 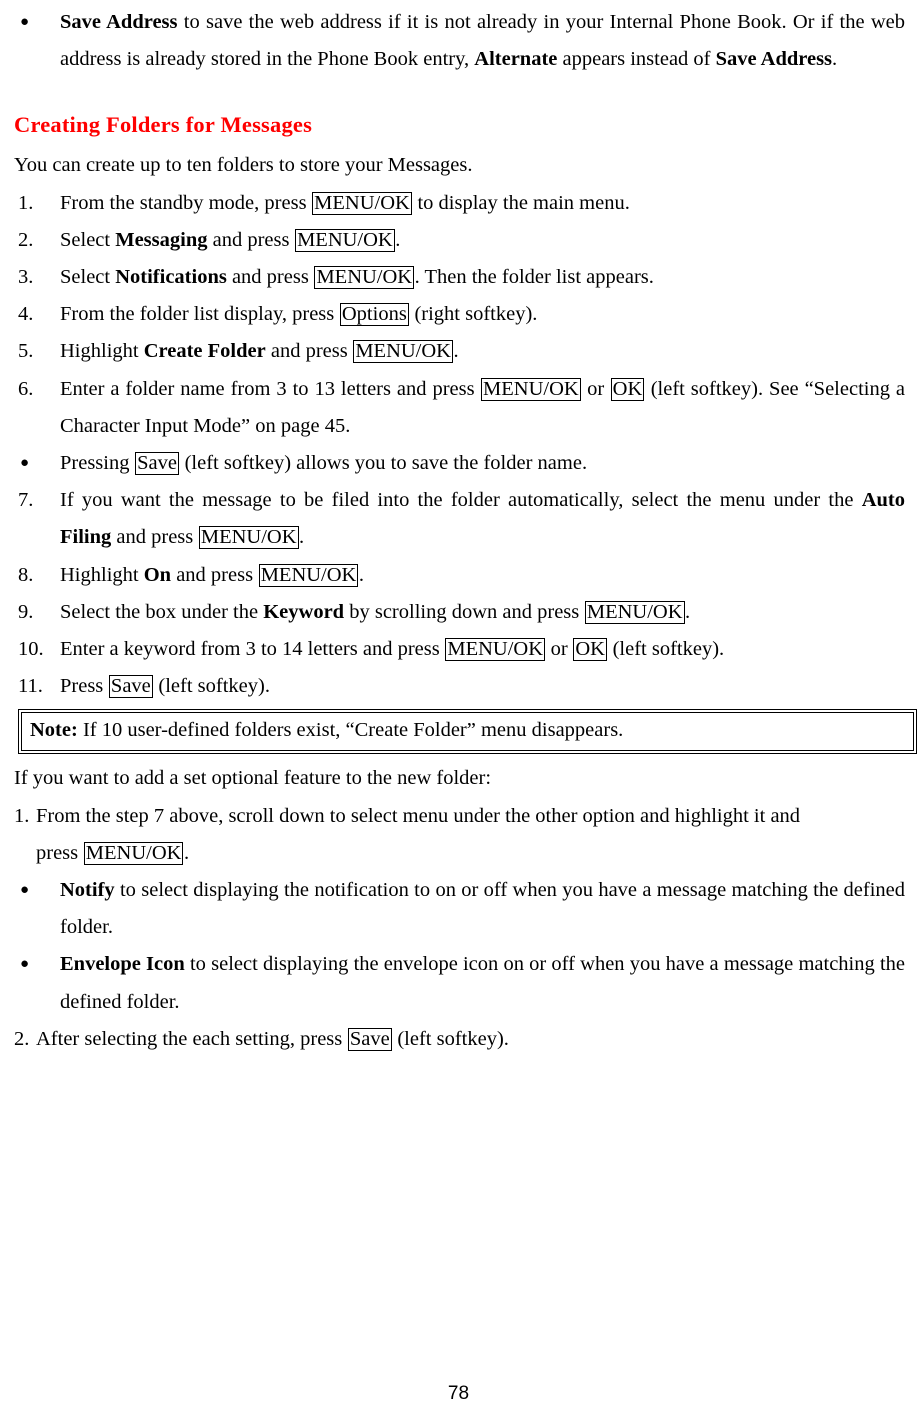 I want to click on step-text: . Then the folder list appears., so click(x=534, y=277).